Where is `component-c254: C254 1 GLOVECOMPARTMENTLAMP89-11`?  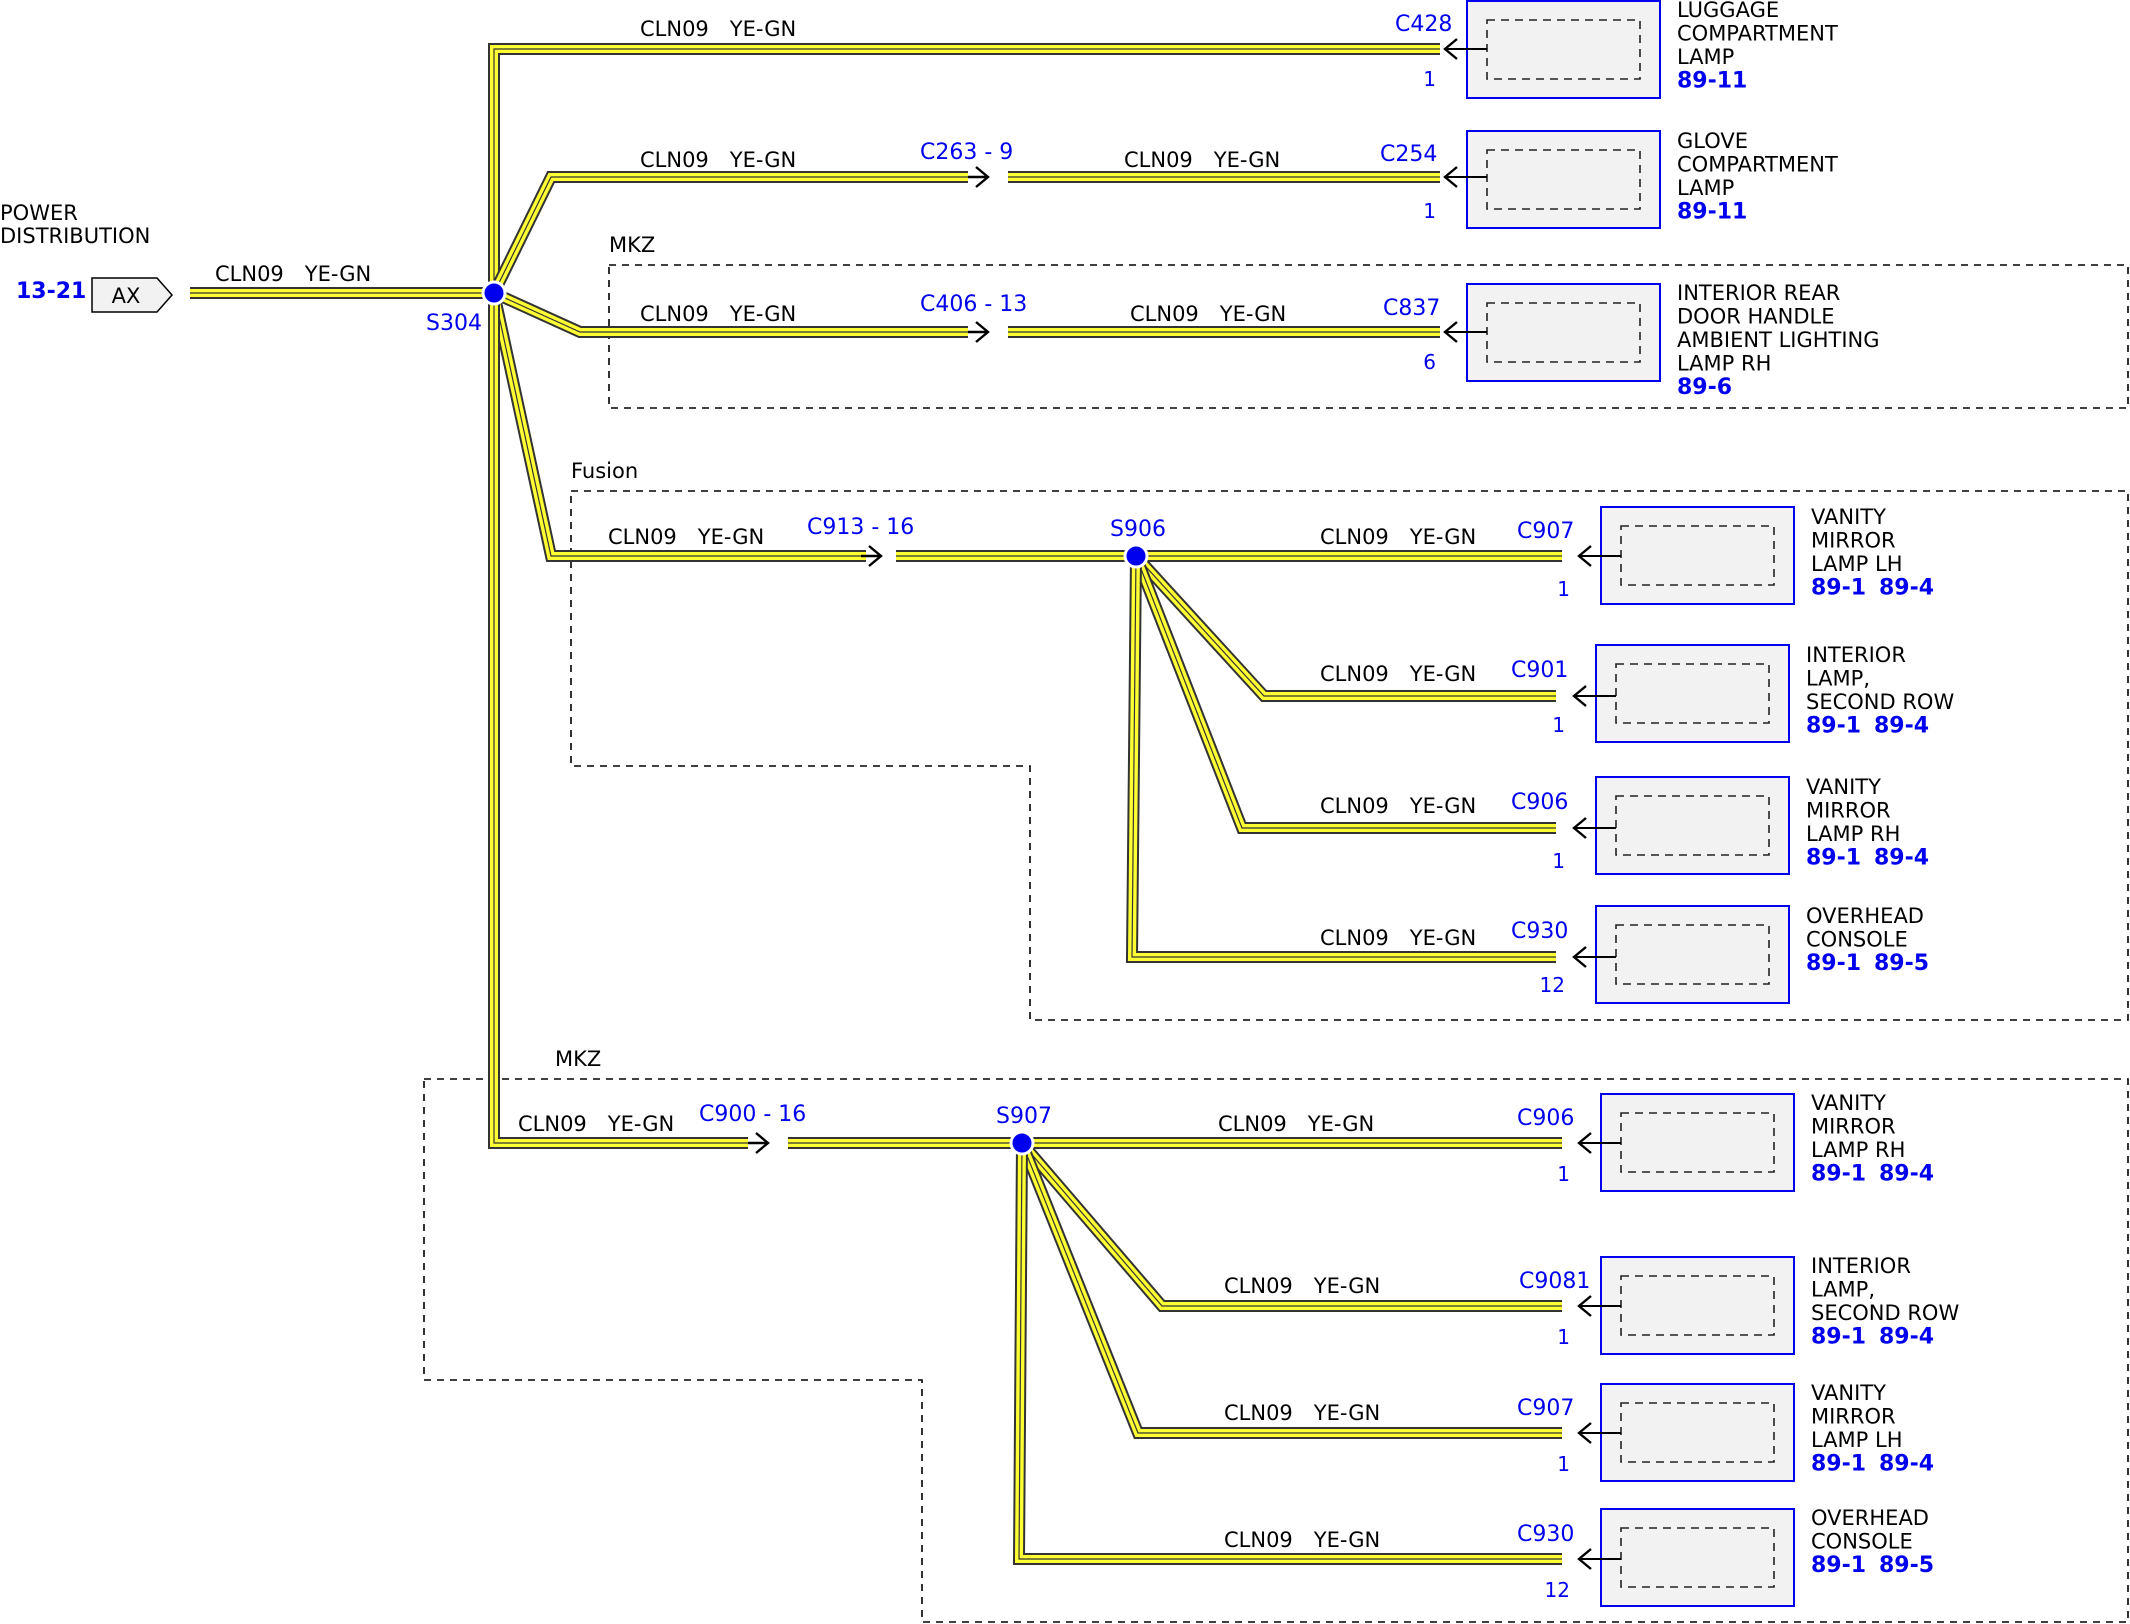
component-c254: C254 1 GLOVECOMPARTMENTLAMP89-11 is located at coordinates (1609, 179).